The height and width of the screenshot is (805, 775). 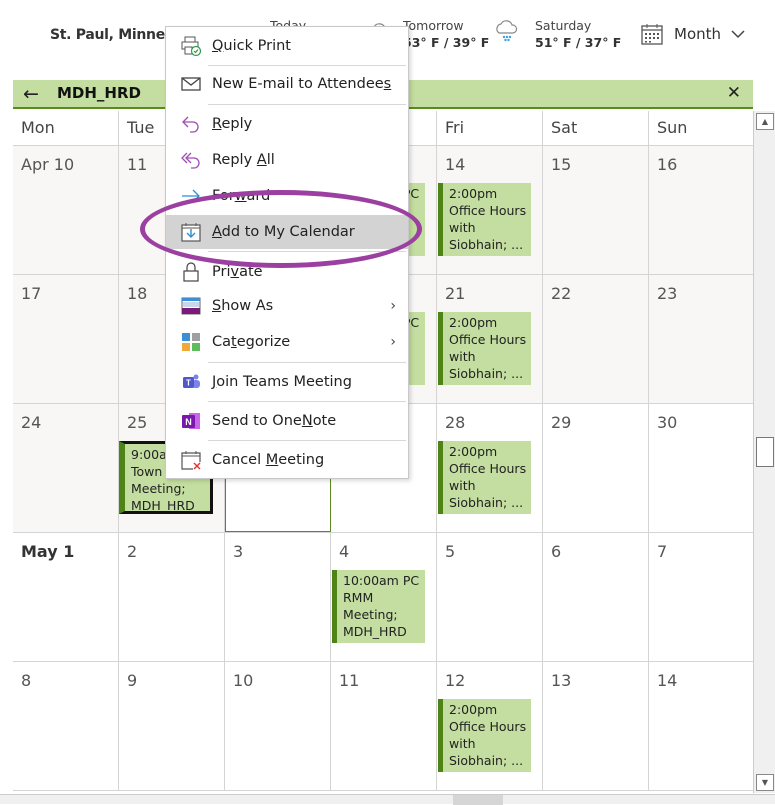 What do you see at coordinates (191, 124) in the screenshot?
I see `reply-icon` at bounding box center [191, 124].